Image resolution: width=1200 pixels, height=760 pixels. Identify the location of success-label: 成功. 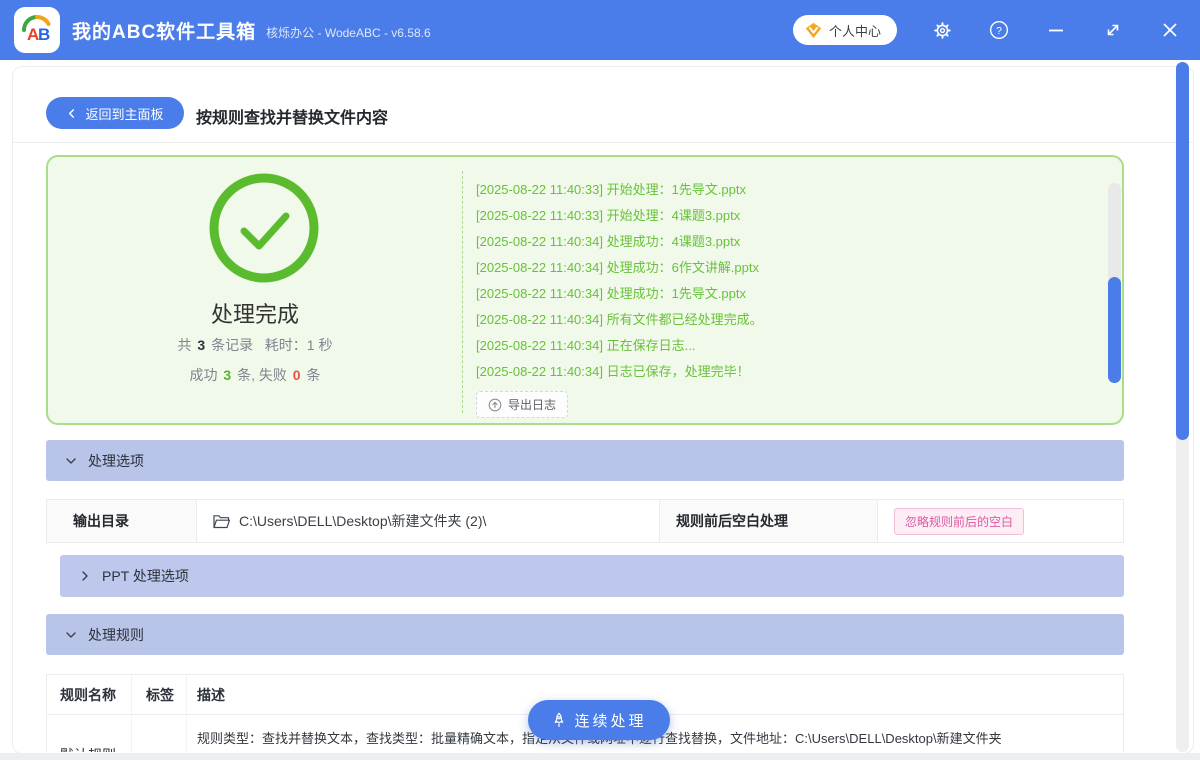
(203, 375).